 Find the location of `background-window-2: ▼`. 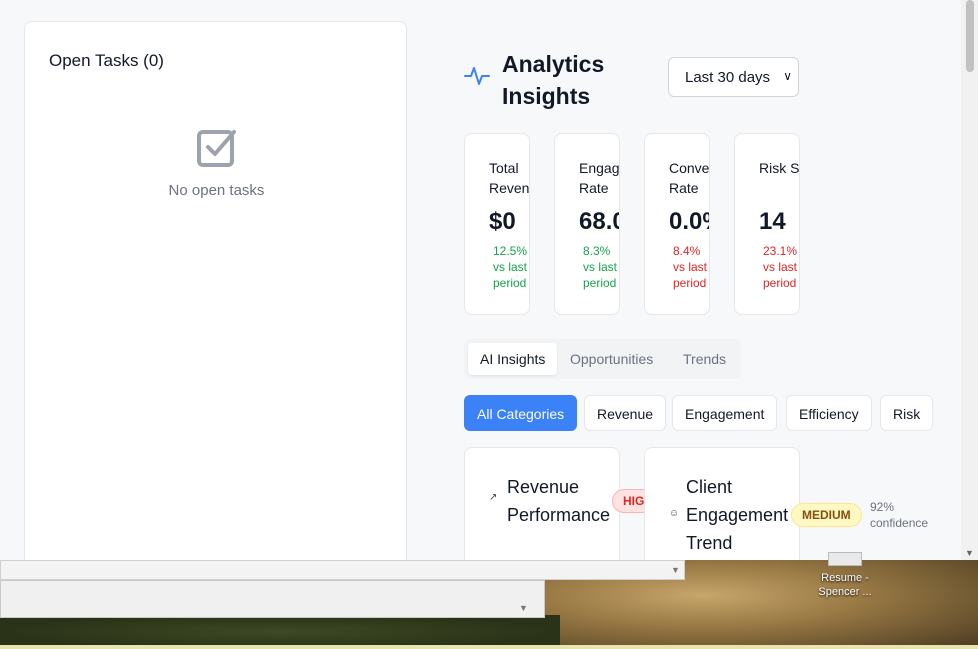

background-window-2: ▼ is located at coordinates (272, 599).